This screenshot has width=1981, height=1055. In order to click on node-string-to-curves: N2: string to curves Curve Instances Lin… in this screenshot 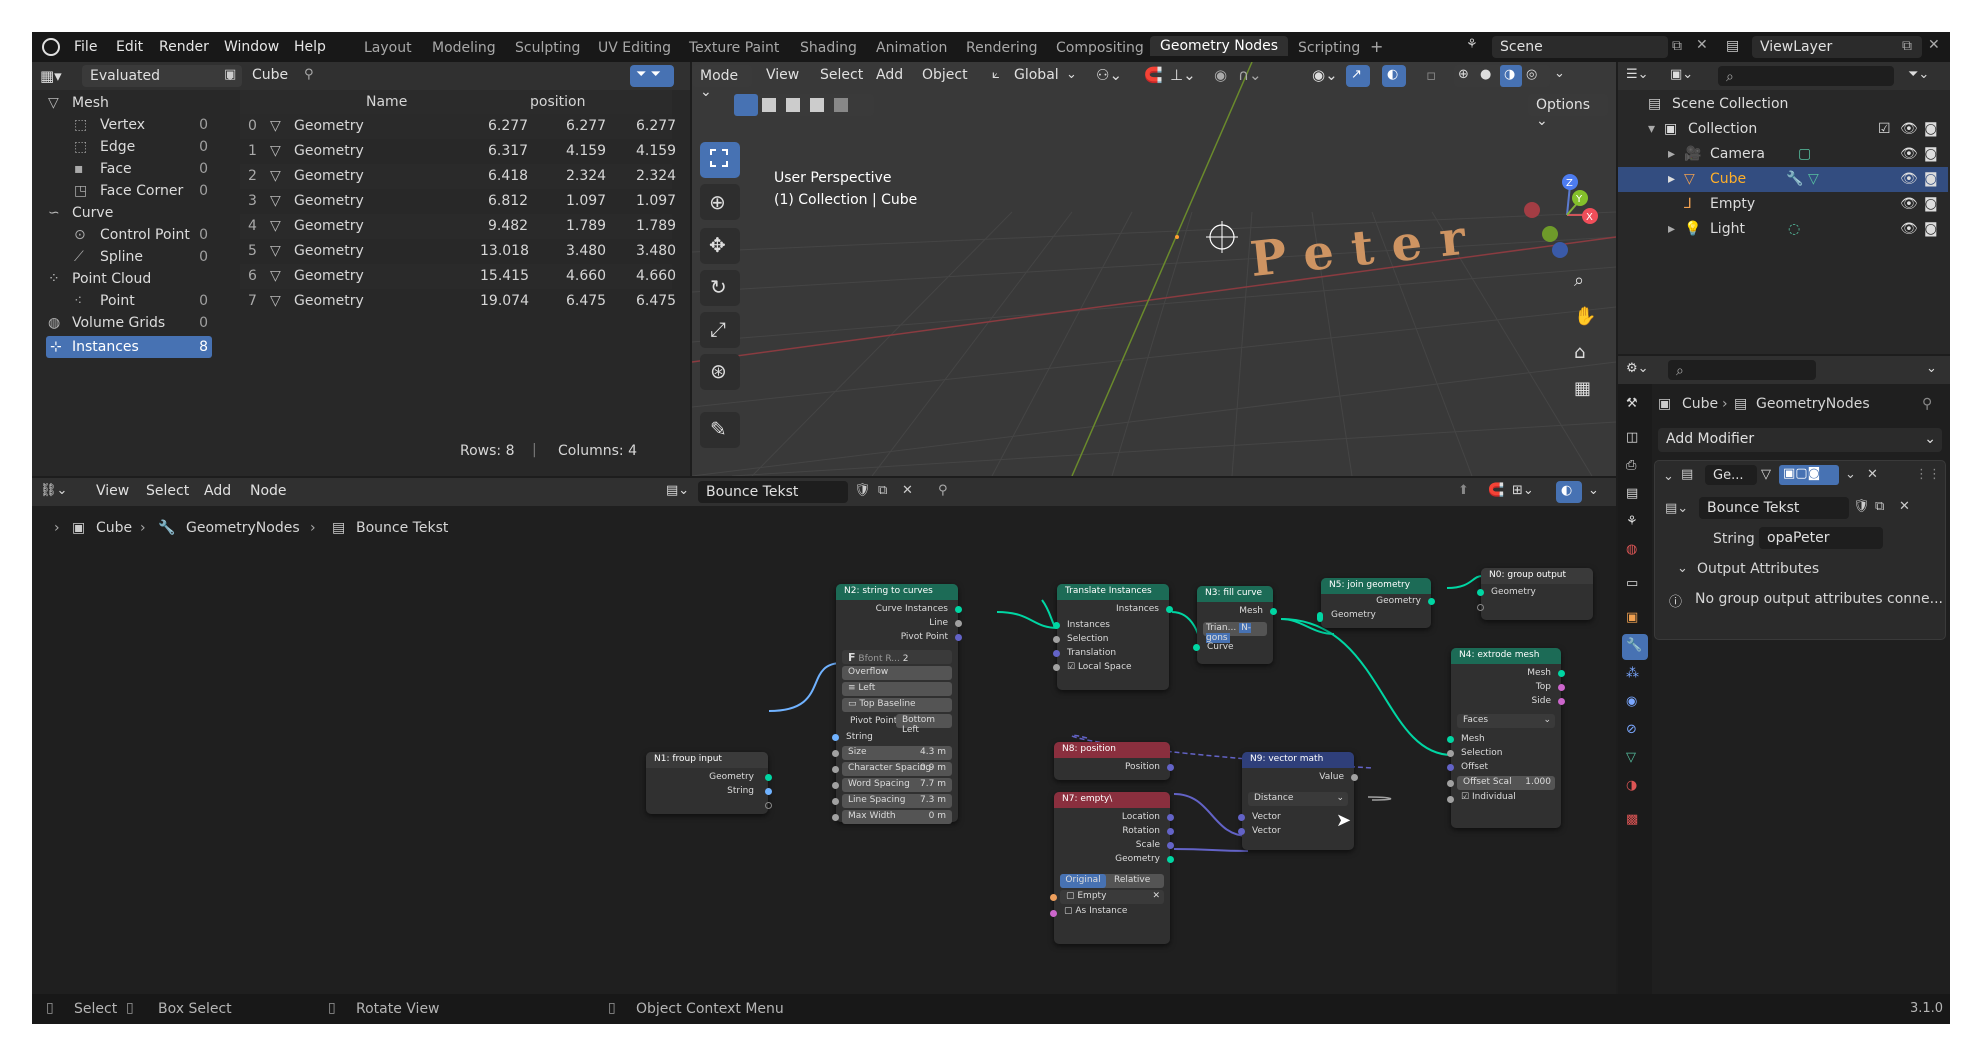, I will do `click(897, 704)`.